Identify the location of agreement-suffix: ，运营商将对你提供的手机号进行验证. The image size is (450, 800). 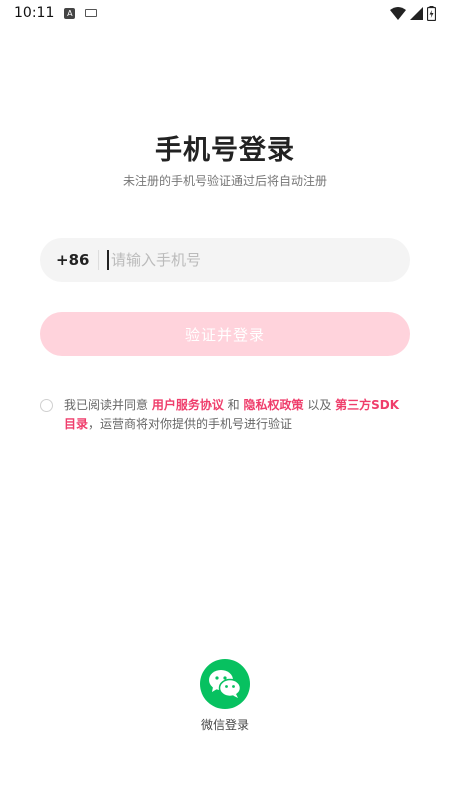
(190, 424).